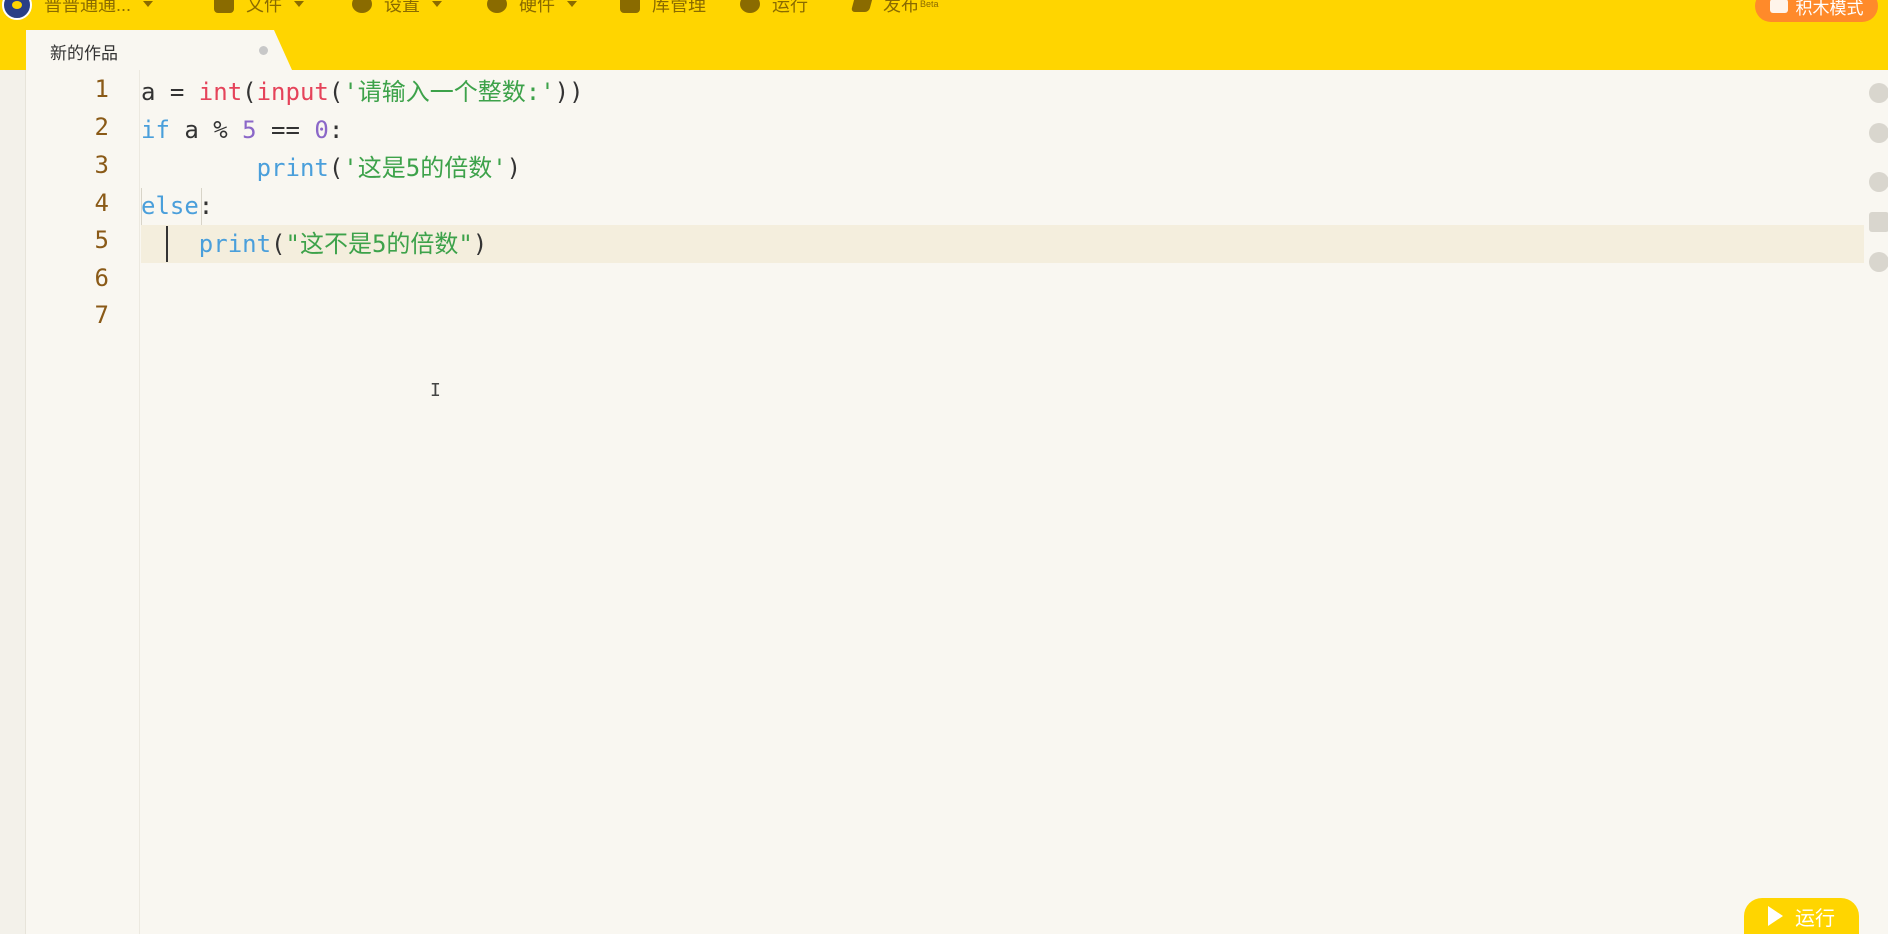 Image resolution: width=1888 pixels, height=934 pixels. I want to click on code-token: ==, so click(285, 130).